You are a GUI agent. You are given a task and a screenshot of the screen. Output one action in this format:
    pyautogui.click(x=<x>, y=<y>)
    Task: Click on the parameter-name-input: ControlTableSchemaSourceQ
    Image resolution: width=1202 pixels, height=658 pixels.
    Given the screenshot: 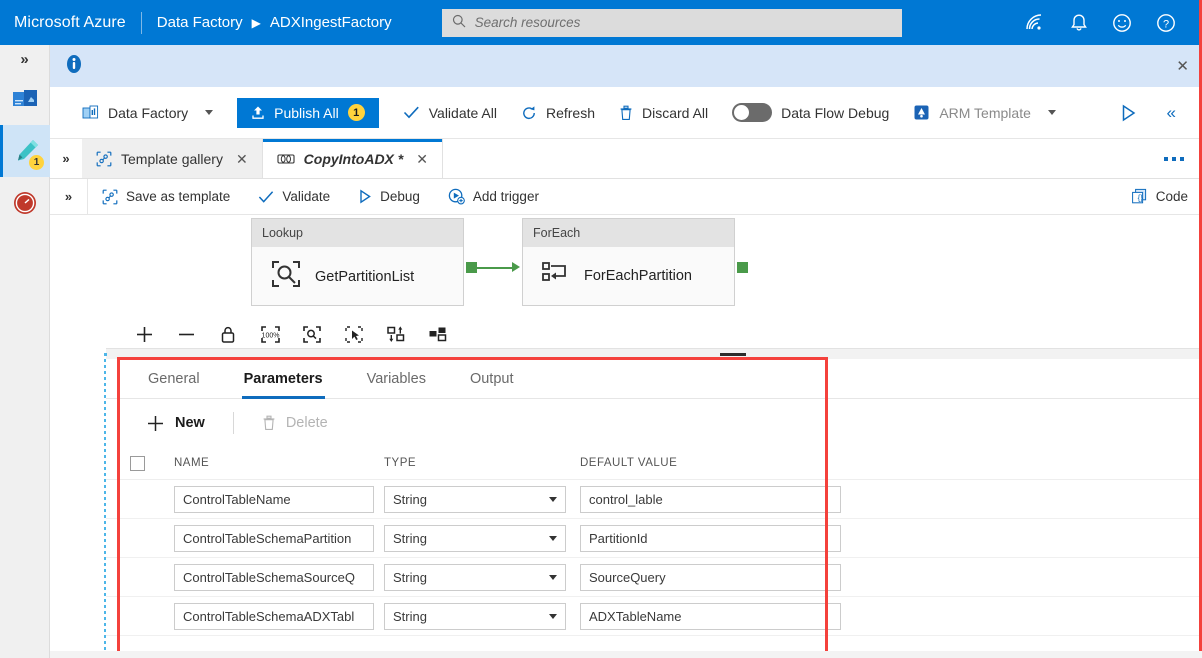 What is the action you would take?
    pyautogui.click(x=274, y=577)
    